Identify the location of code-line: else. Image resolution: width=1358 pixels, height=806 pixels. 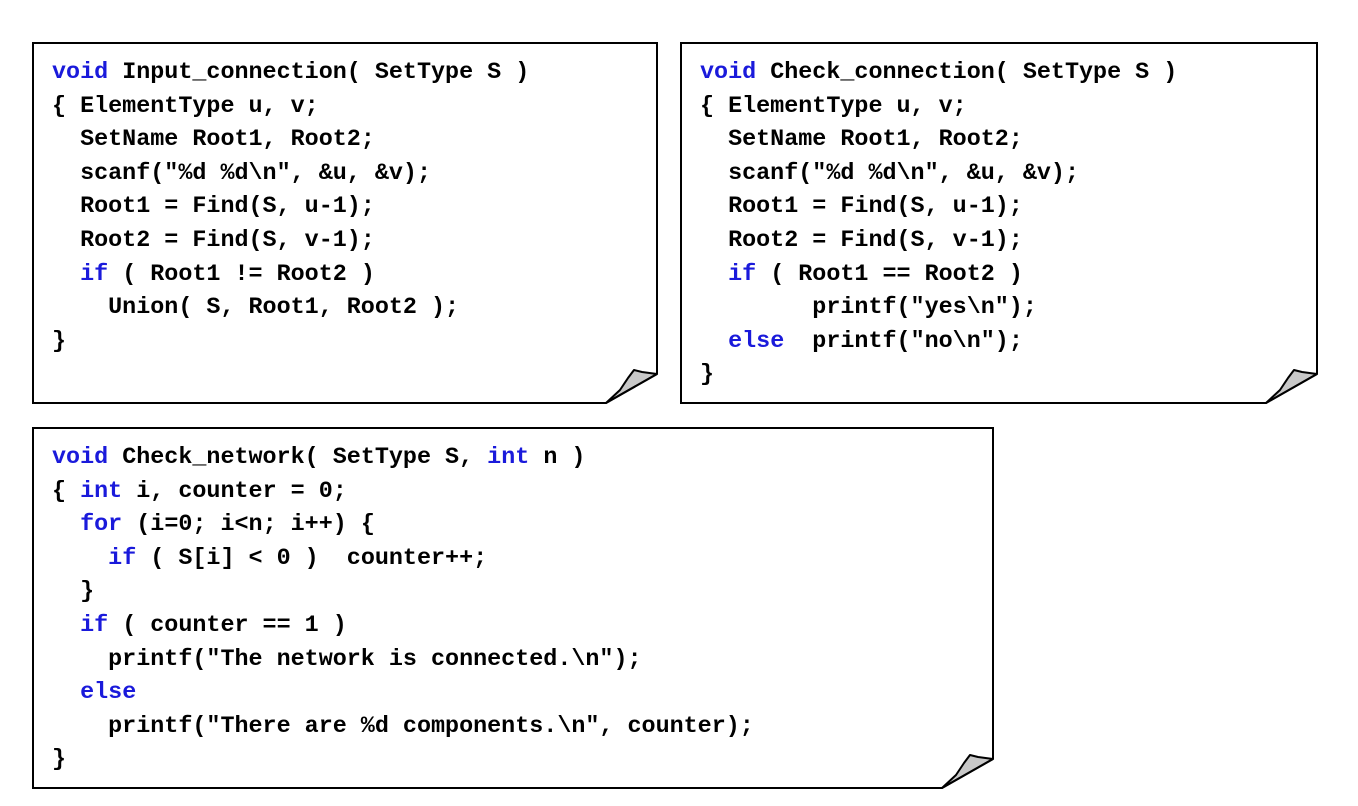
(403, 694).